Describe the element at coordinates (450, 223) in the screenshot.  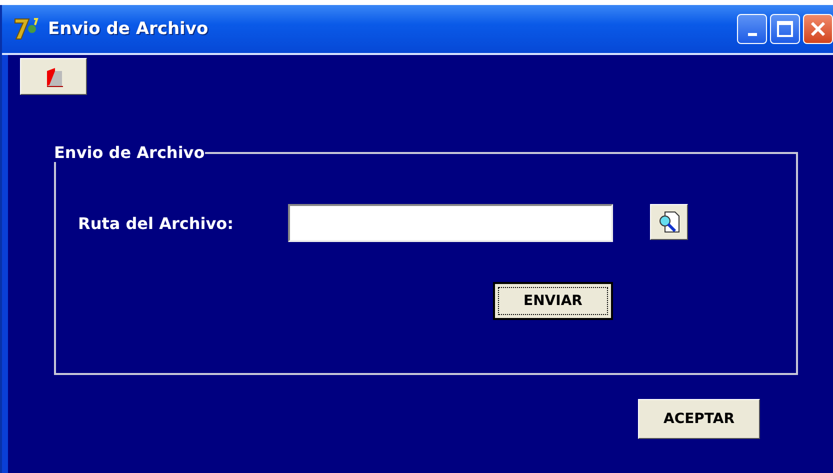
I see `path-input-field` at that location.